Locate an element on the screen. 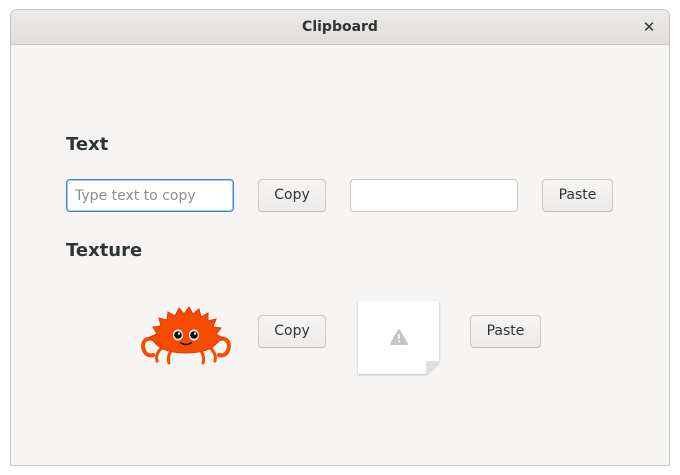  copy-texture-button: Copy is located at coordinates (292, 331).